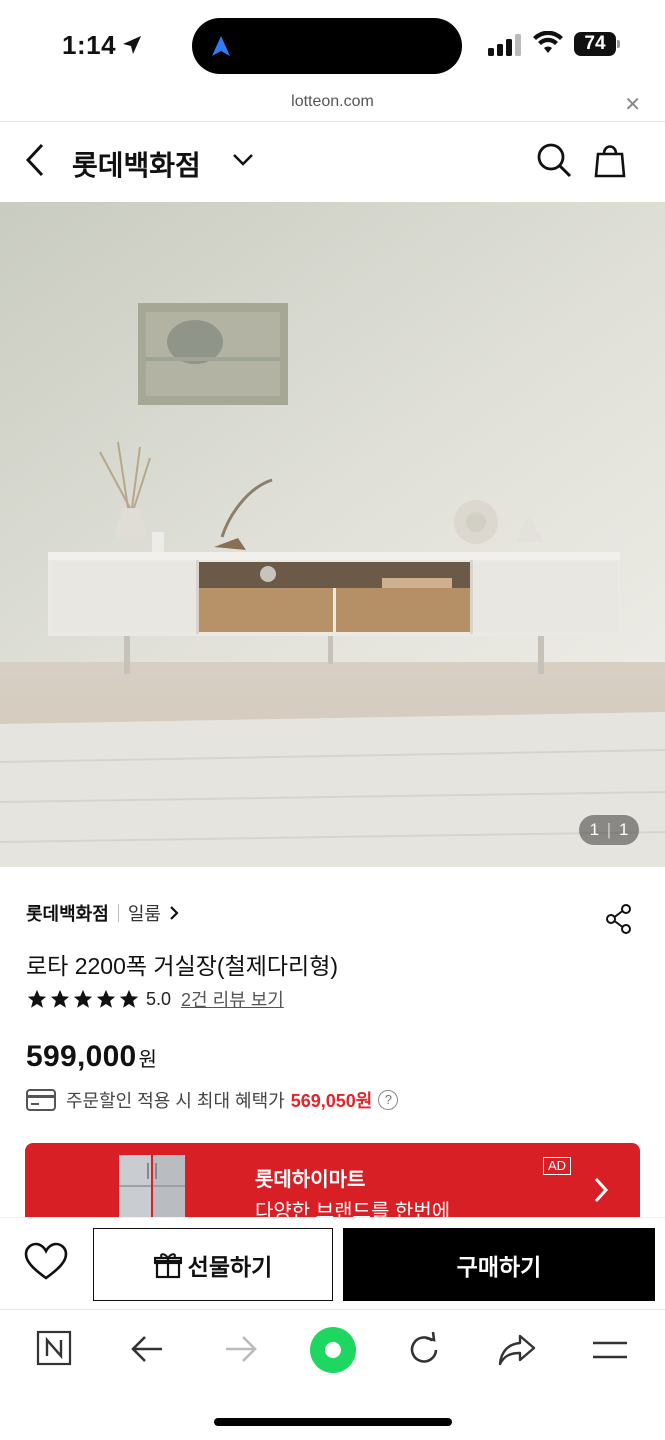  I want to click on battery-level: 74, so click(595, 43).